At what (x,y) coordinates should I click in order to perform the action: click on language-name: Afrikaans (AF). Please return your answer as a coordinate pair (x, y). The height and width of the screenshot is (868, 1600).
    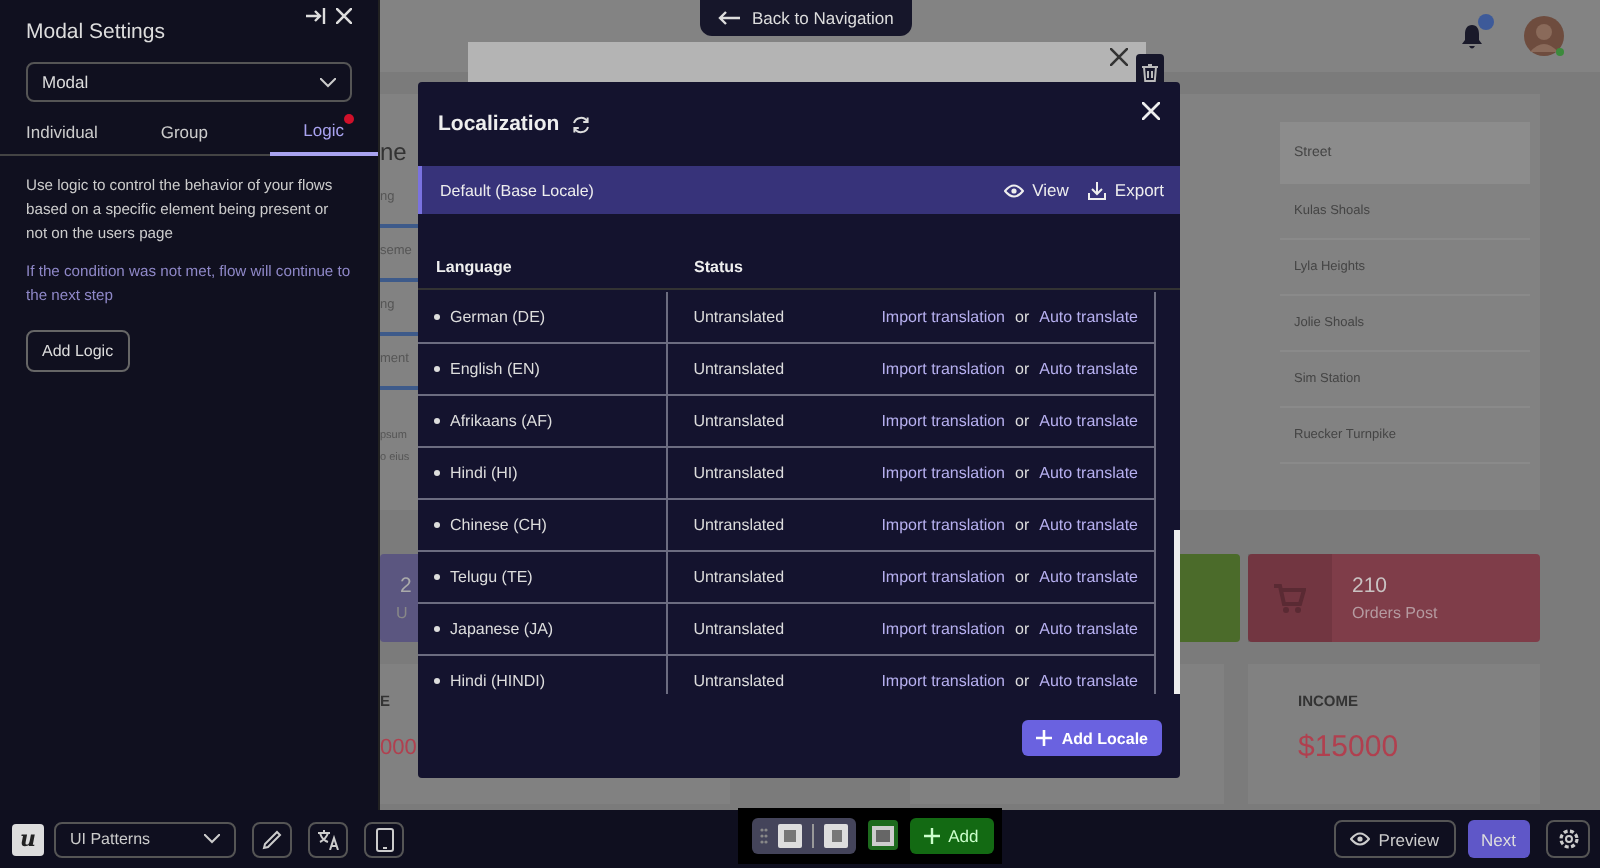
    Looking at the image, I should click on (501, 421).